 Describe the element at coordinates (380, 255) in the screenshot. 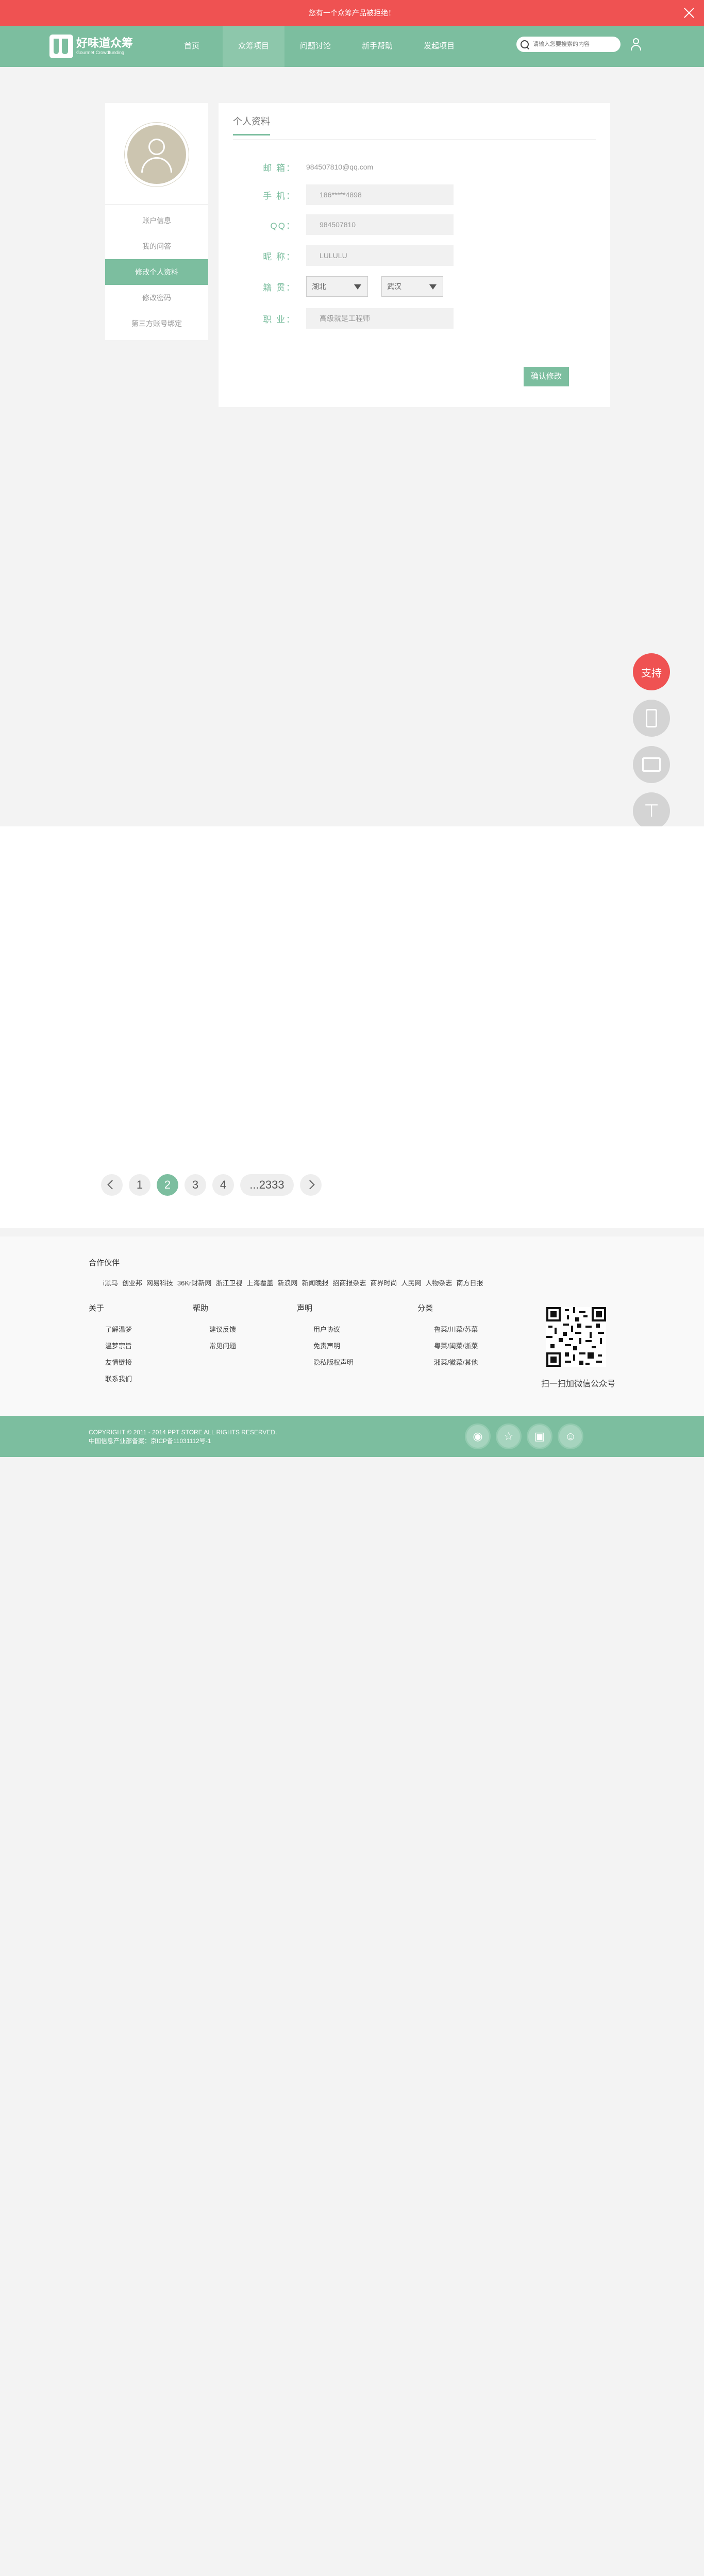

I see `nickname-field` at that location.